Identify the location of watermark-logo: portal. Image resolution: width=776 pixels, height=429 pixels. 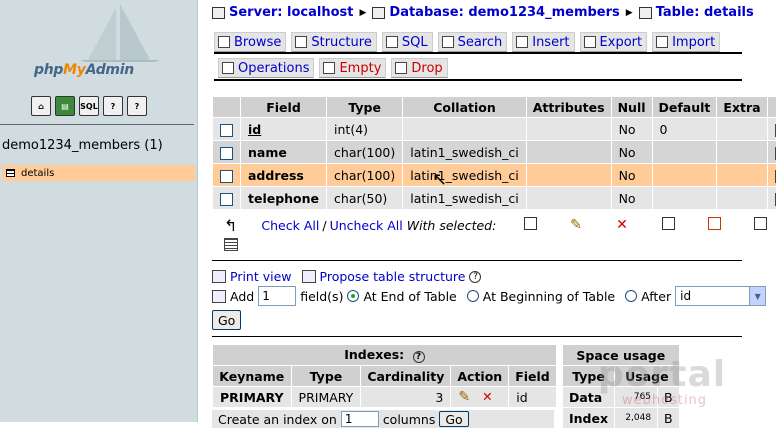
(662, 374).